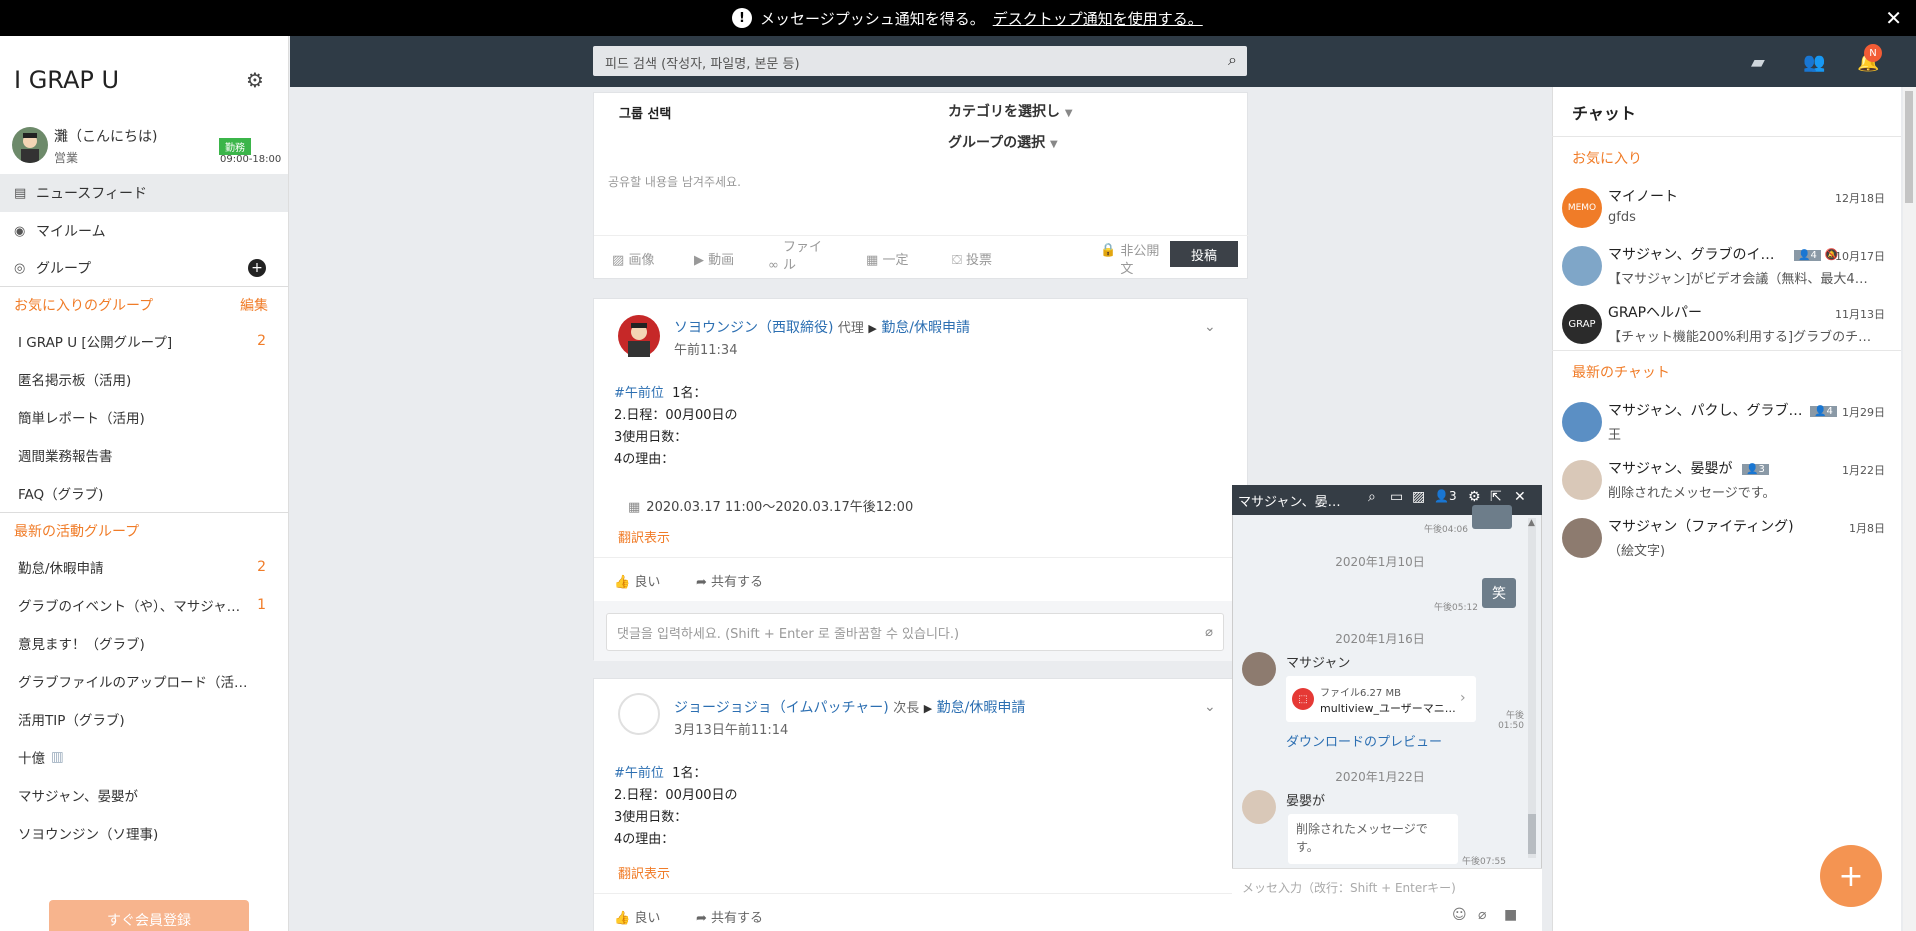  What do you see at coordinates (1381, 699) in the screenshot?
I see `file-attachment: ⬚ ファイル6.27 MB multiview_ユーザーマニ… ›` at bounding box center [1381, 699].